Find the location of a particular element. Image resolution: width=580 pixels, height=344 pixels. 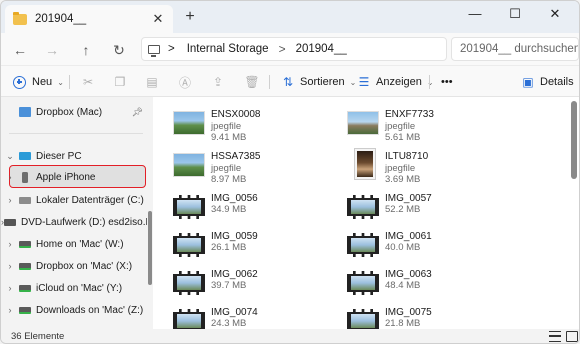

sidebar-item-dropbox-mac: Dropbox (Mac) 📌︎ is located at coordinates (74, 112).